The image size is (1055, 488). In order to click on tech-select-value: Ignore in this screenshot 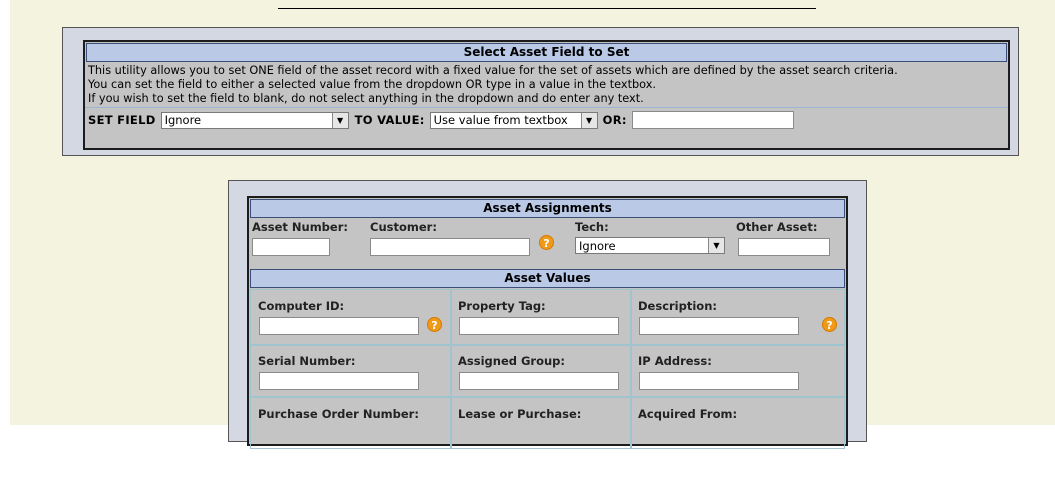, I will do `click(597, 245)`.